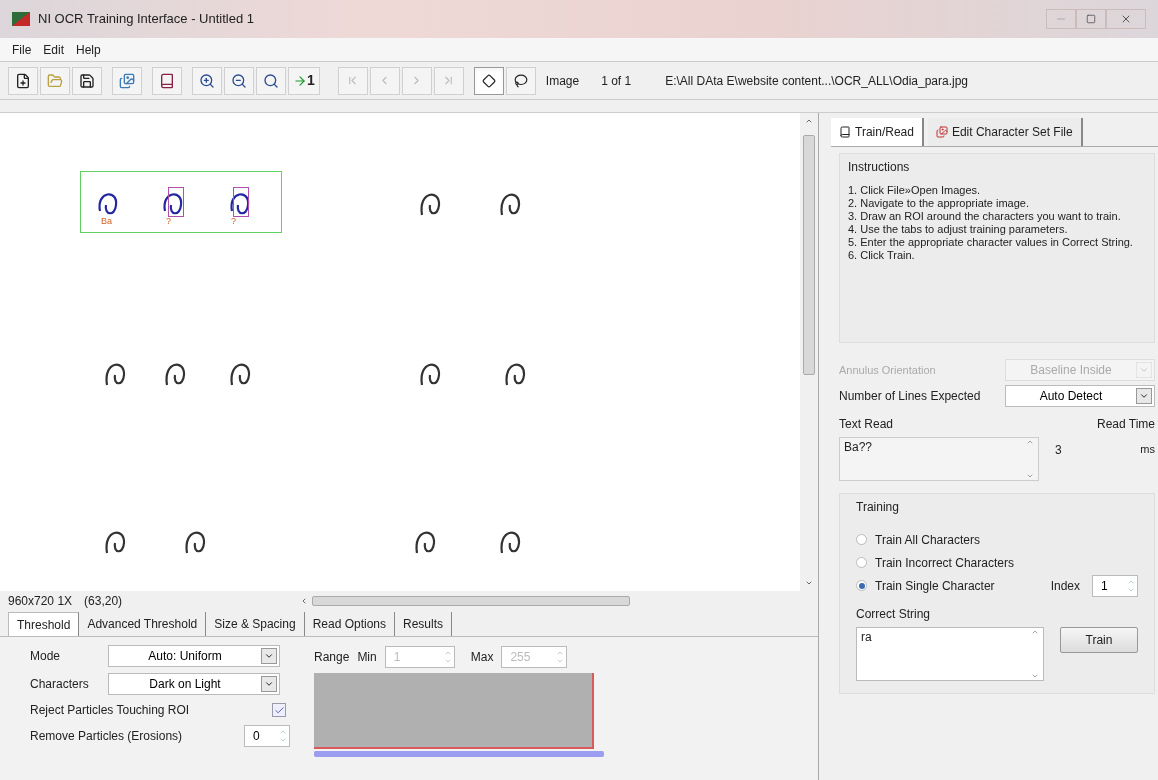 This screenshot has width=1158, height=780. Describe the element at coordinates (194, 684) in the screenshot. I see `characters-dropdown: Dark on Light` at that location.